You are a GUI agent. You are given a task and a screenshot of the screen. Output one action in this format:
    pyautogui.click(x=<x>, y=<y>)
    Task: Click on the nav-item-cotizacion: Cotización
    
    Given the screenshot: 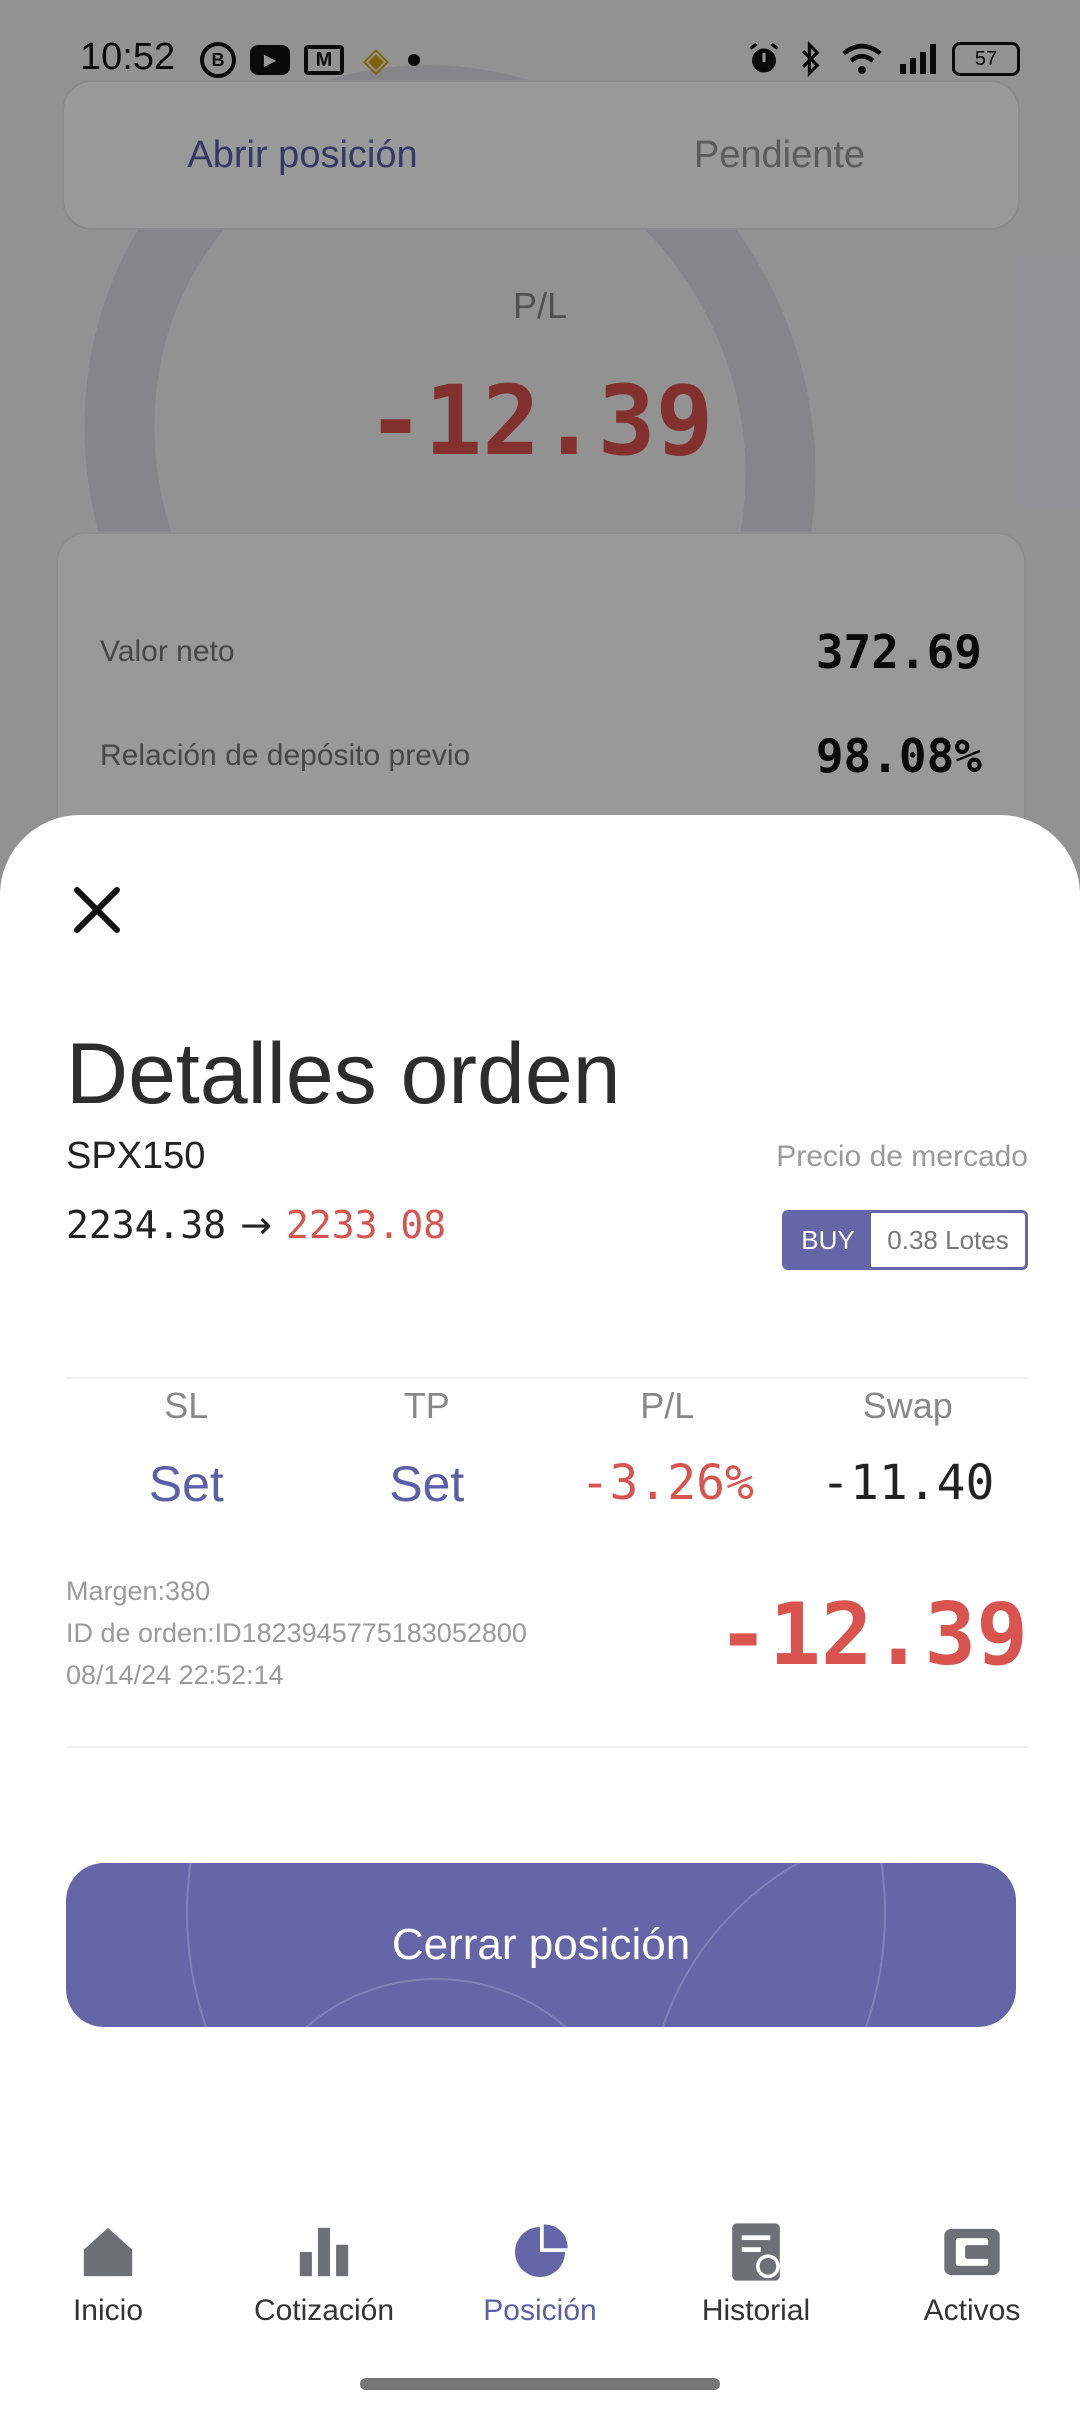 What is the action you would take?
    pyautogui.click(x=324, y=2295)
    